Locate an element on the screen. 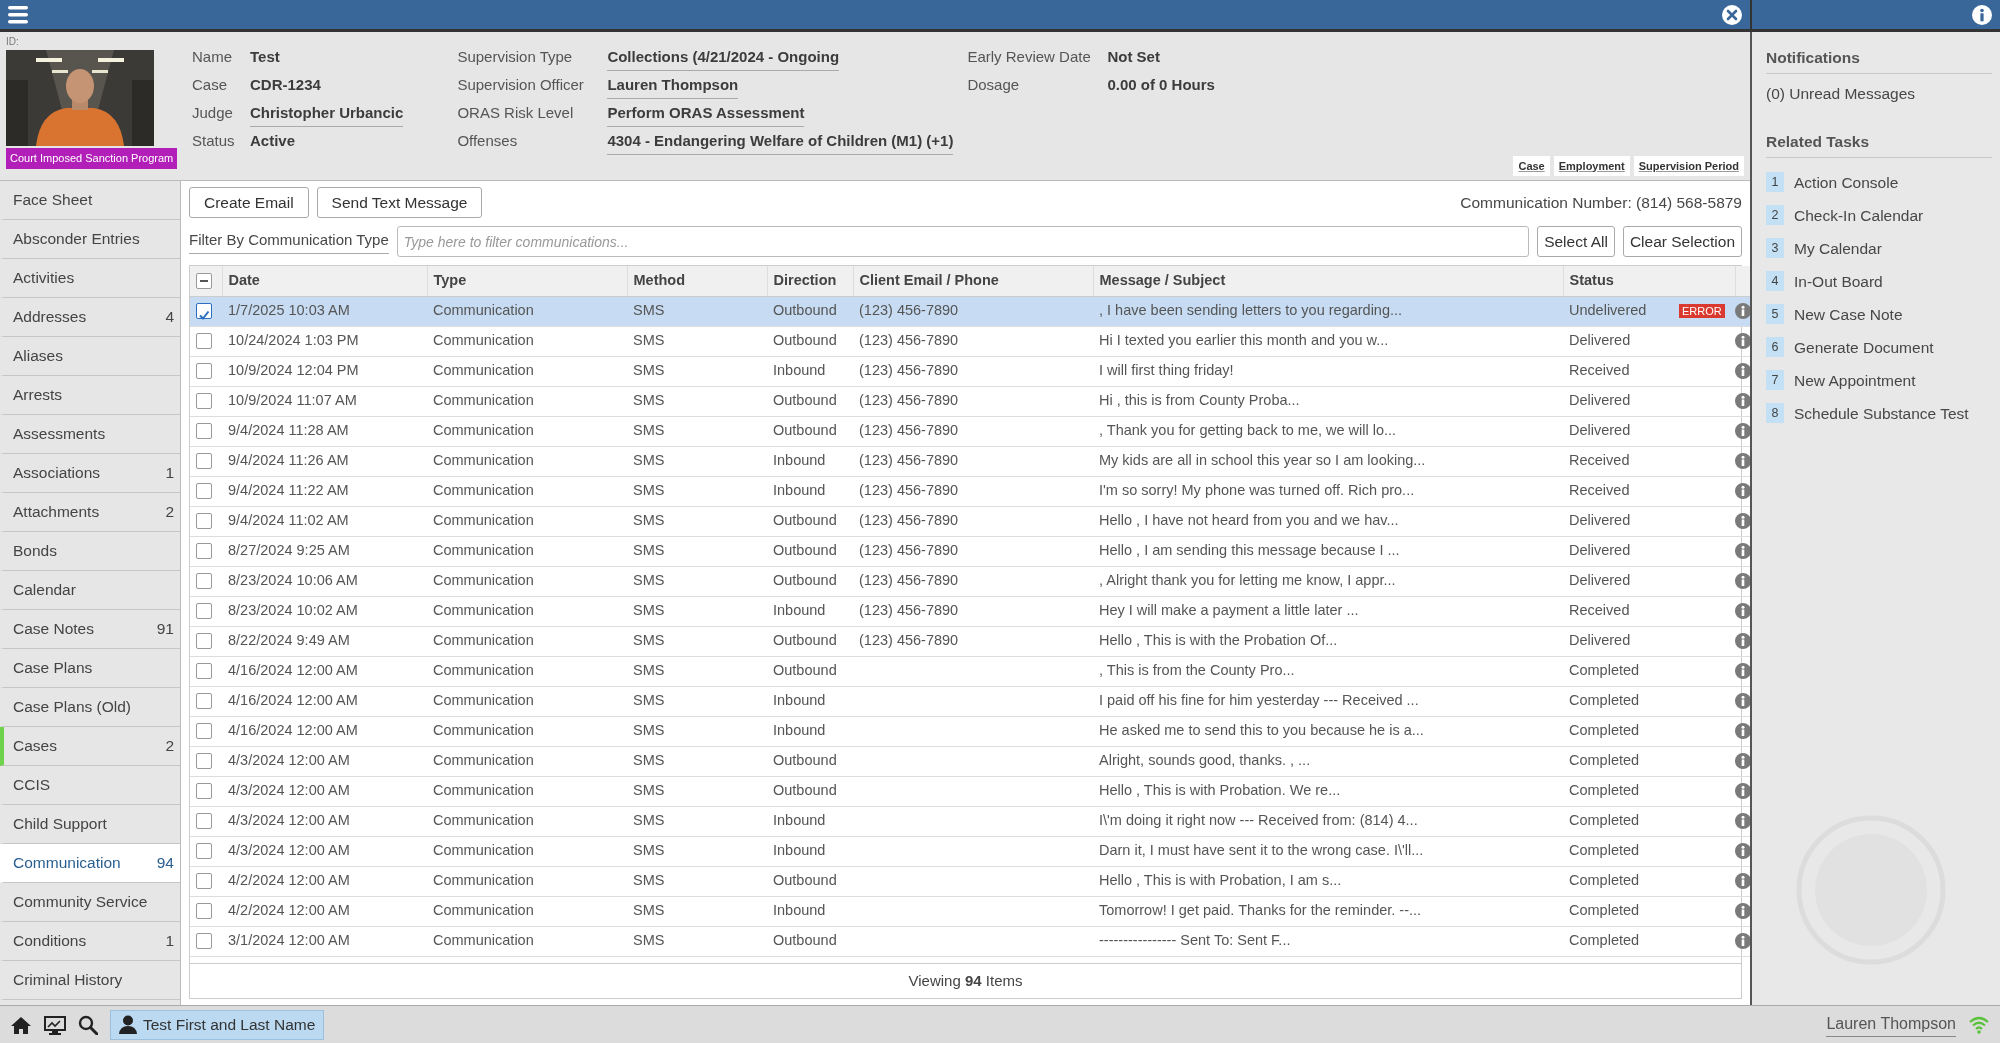 This screenshot has width=2000, height=1043. sidebar-item: Aliases is located at coordinates (90, 356).